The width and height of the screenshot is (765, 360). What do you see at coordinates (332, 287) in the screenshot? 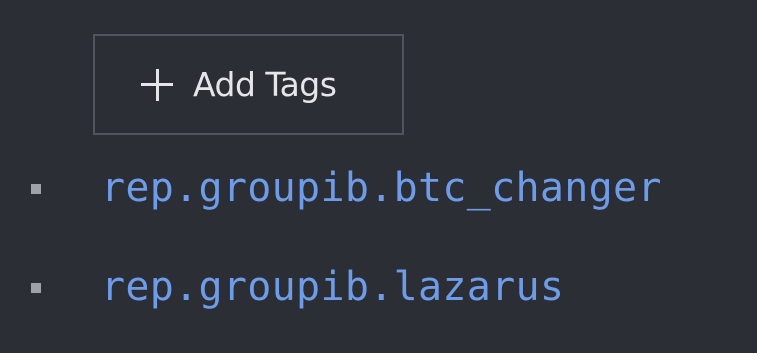
I see `tag-link-lazarus: rep.groupib.lazarus` at bounding box center [332, 287].